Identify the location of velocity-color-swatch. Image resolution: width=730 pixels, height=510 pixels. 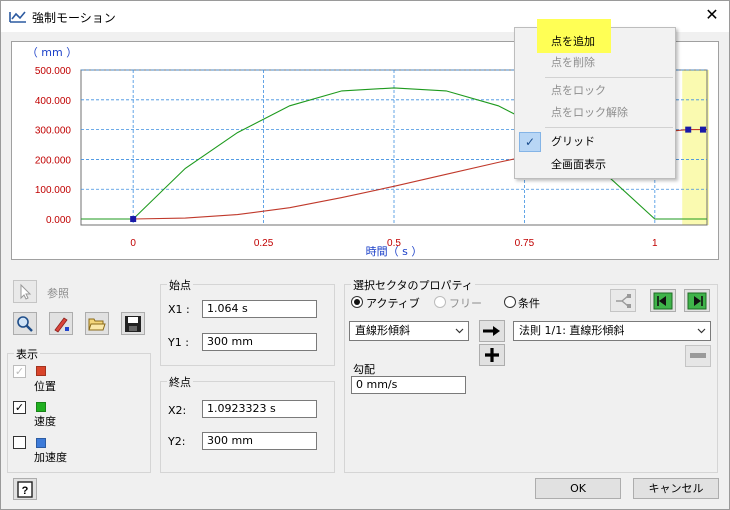
(41, 407).